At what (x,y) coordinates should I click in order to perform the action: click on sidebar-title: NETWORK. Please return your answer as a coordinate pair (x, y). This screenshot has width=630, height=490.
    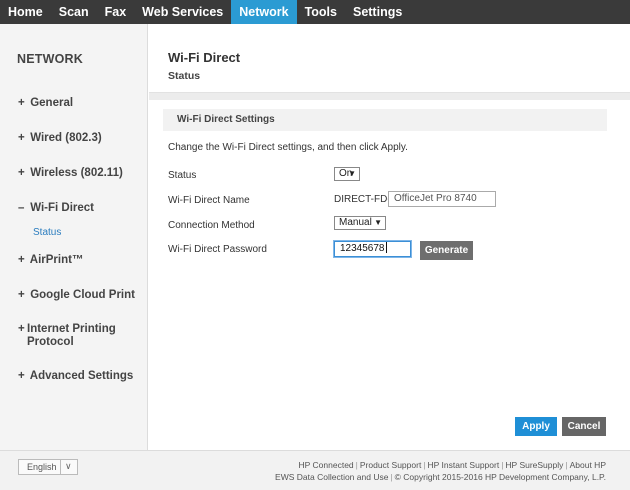
    Looking at the image, I should click on (50, 59).